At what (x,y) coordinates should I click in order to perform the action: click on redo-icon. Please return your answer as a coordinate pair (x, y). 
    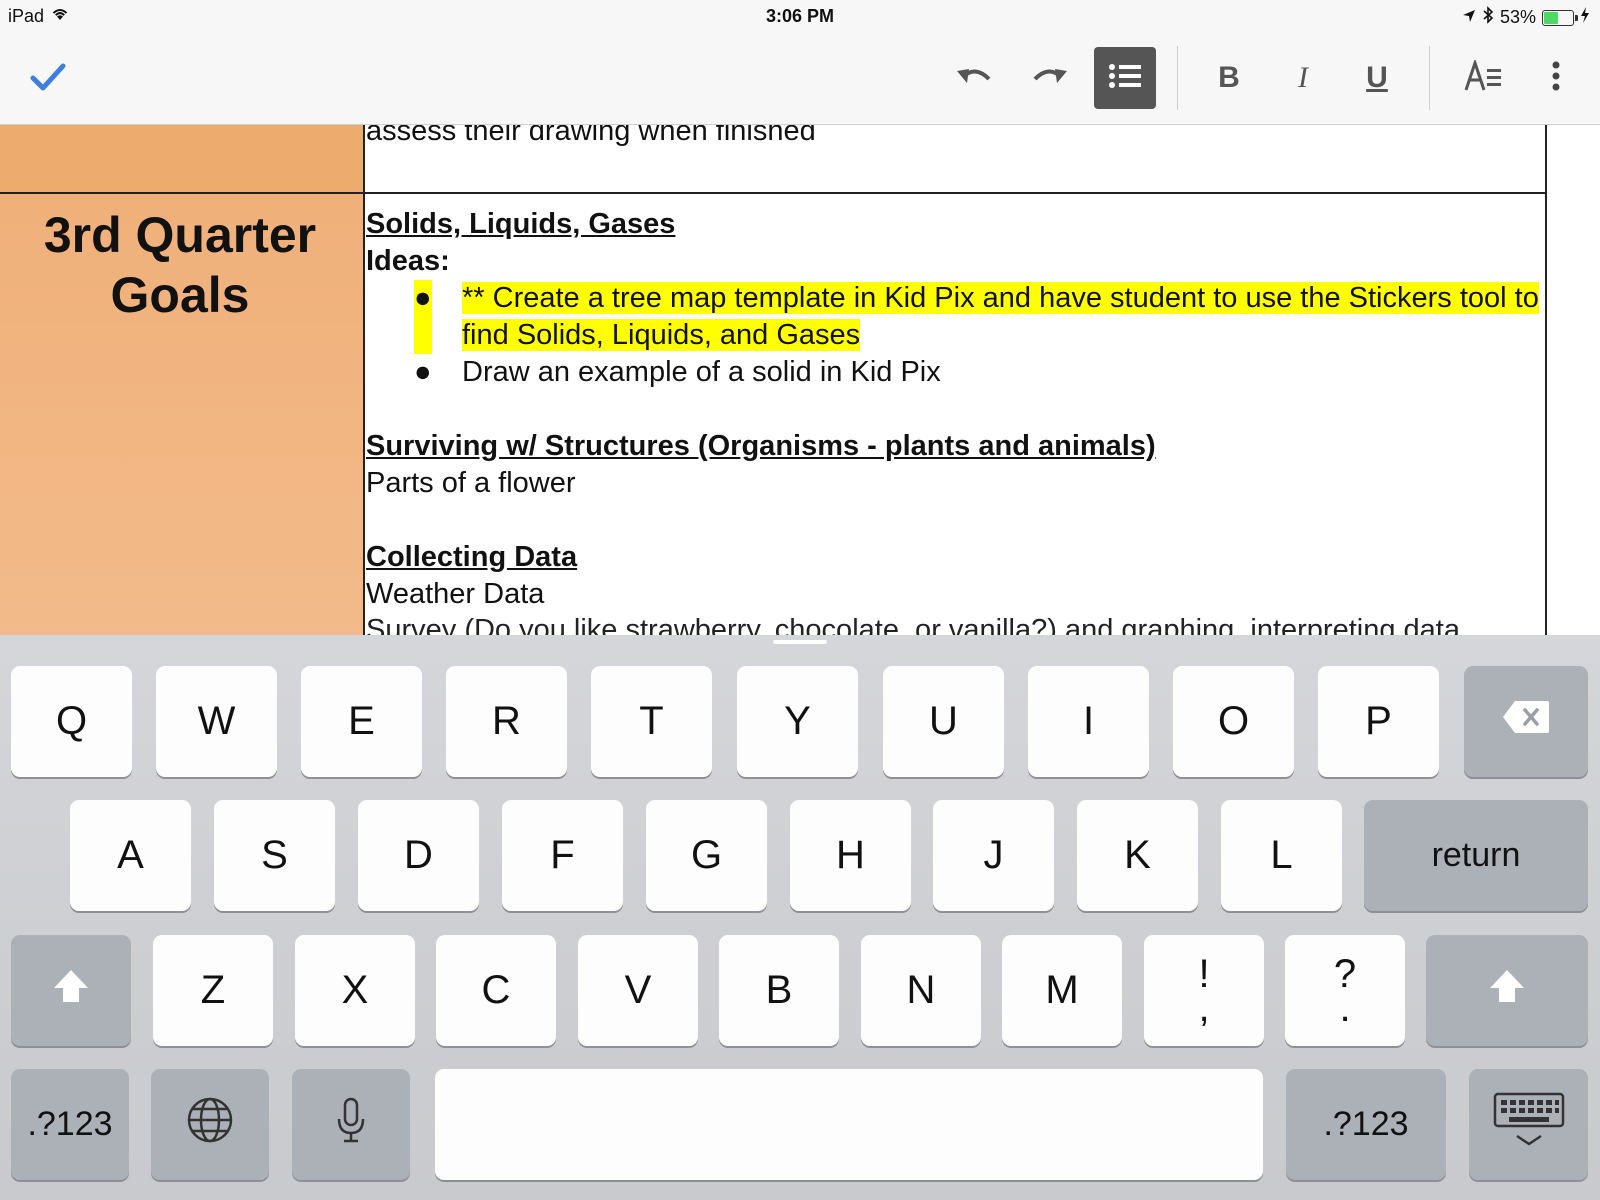
    Looking at the image, I should click on (1049, 78).